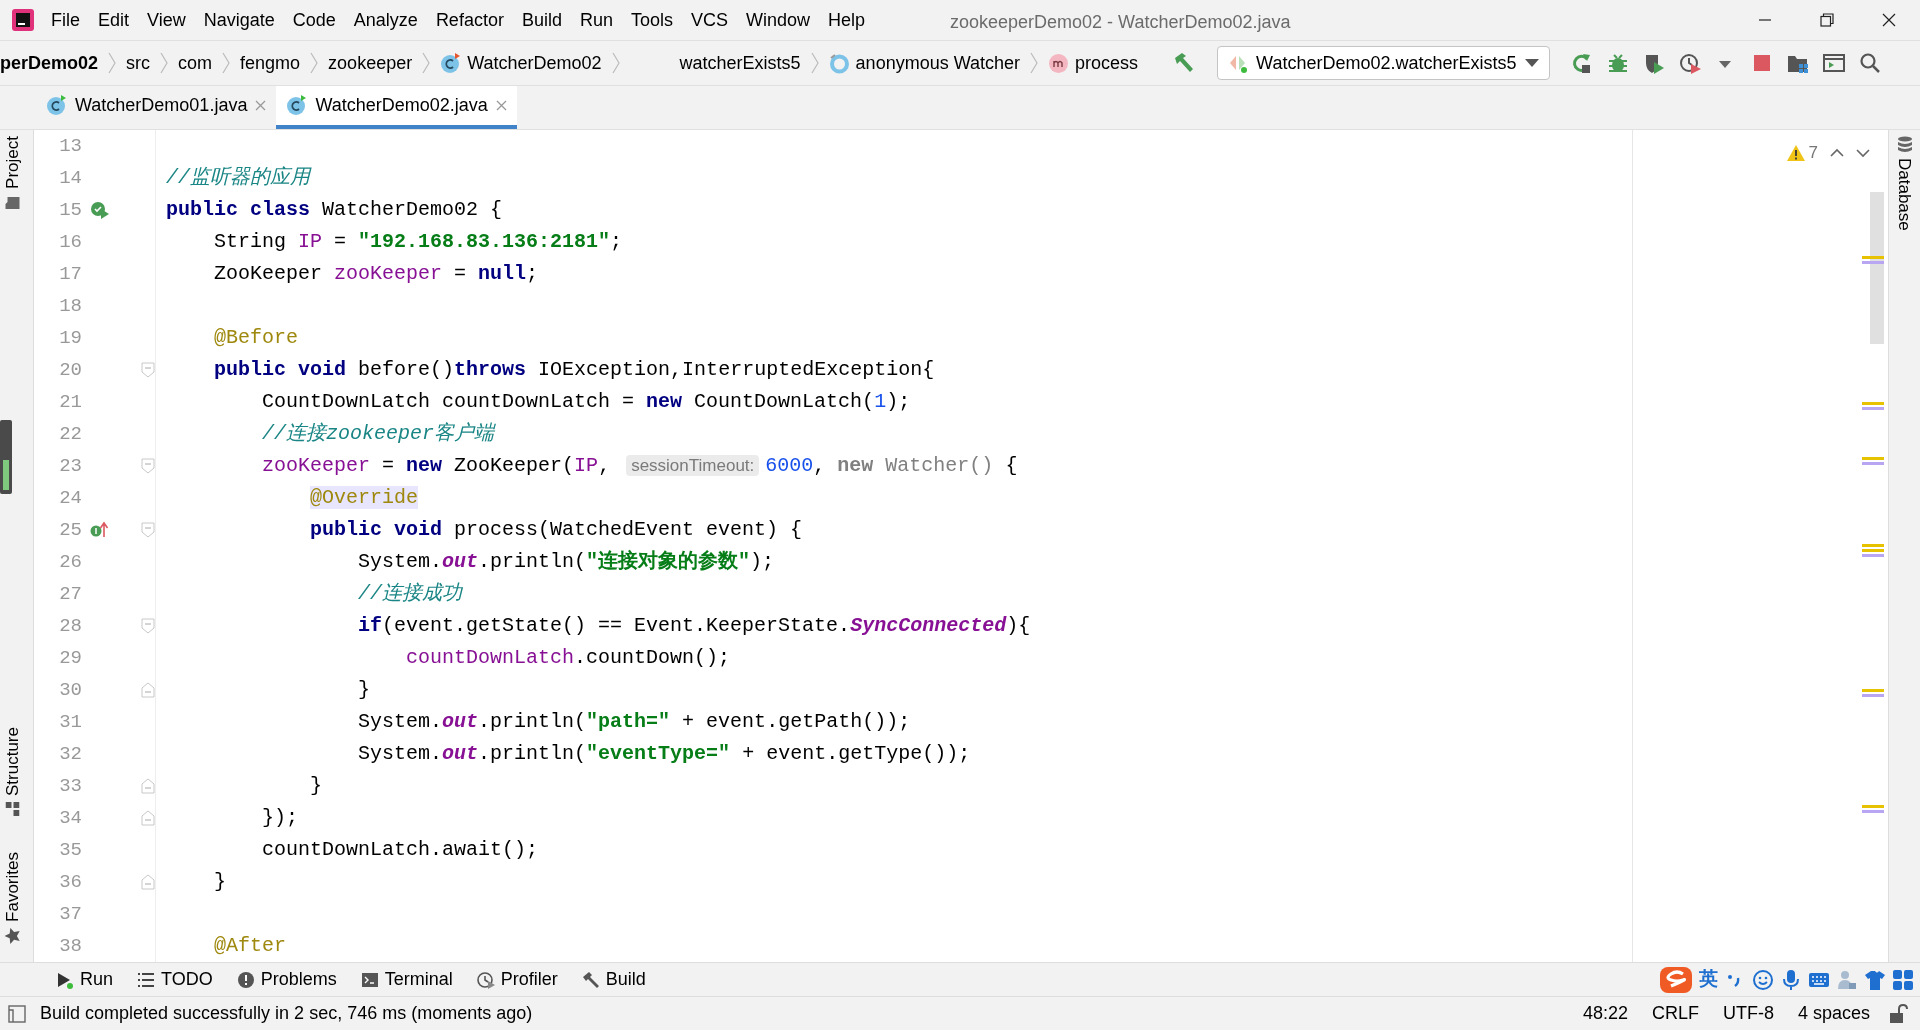  I want to click on menu-item: Analyze, so click(385, 20).